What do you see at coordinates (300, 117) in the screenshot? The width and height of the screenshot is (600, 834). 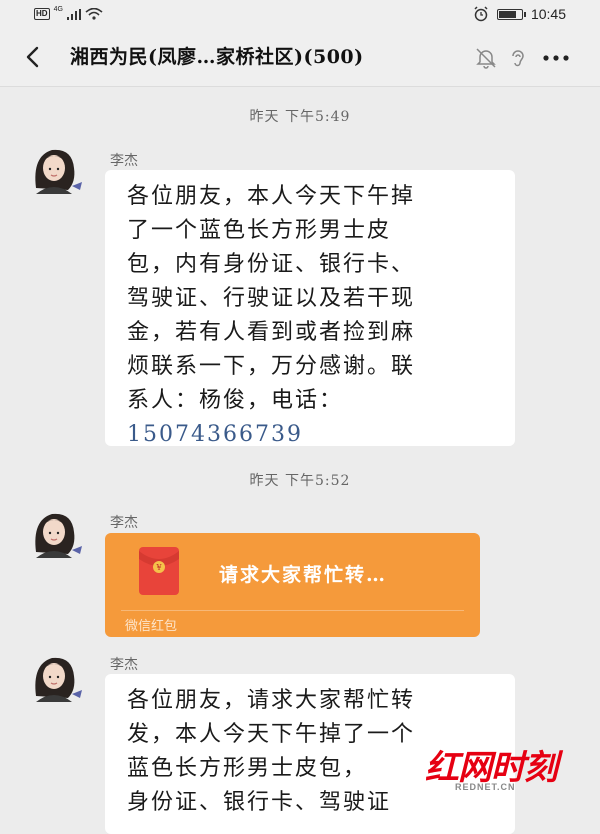 I see `timestamp: 昨天 下午5:49` at bounding box center [300, 117].